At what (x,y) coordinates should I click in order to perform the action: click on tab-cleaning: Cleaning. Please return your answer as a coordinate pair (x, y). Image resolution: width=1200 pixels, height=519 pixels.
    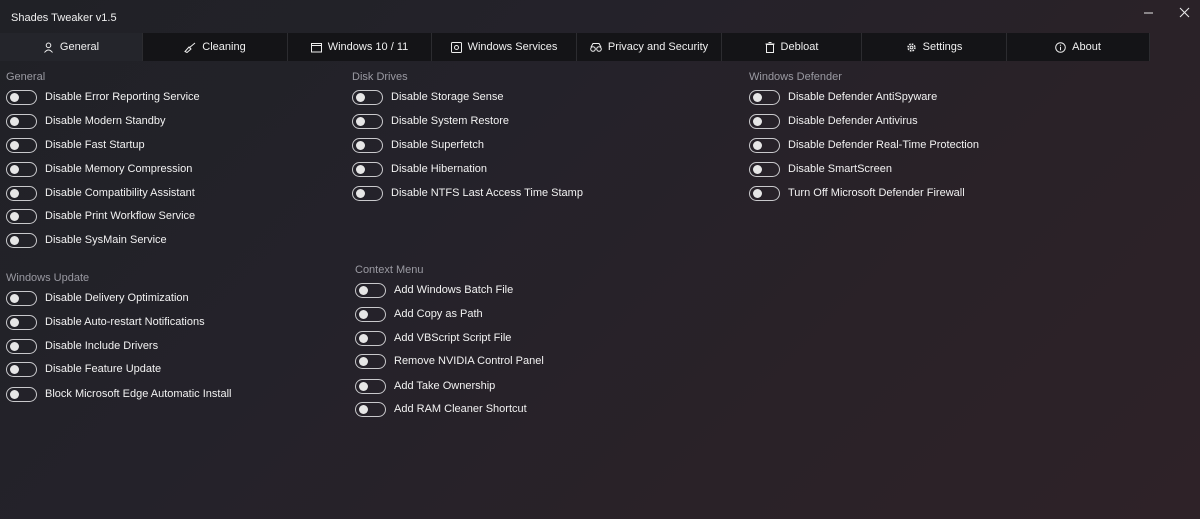
    Looking at the image, I should click on (215, 47).